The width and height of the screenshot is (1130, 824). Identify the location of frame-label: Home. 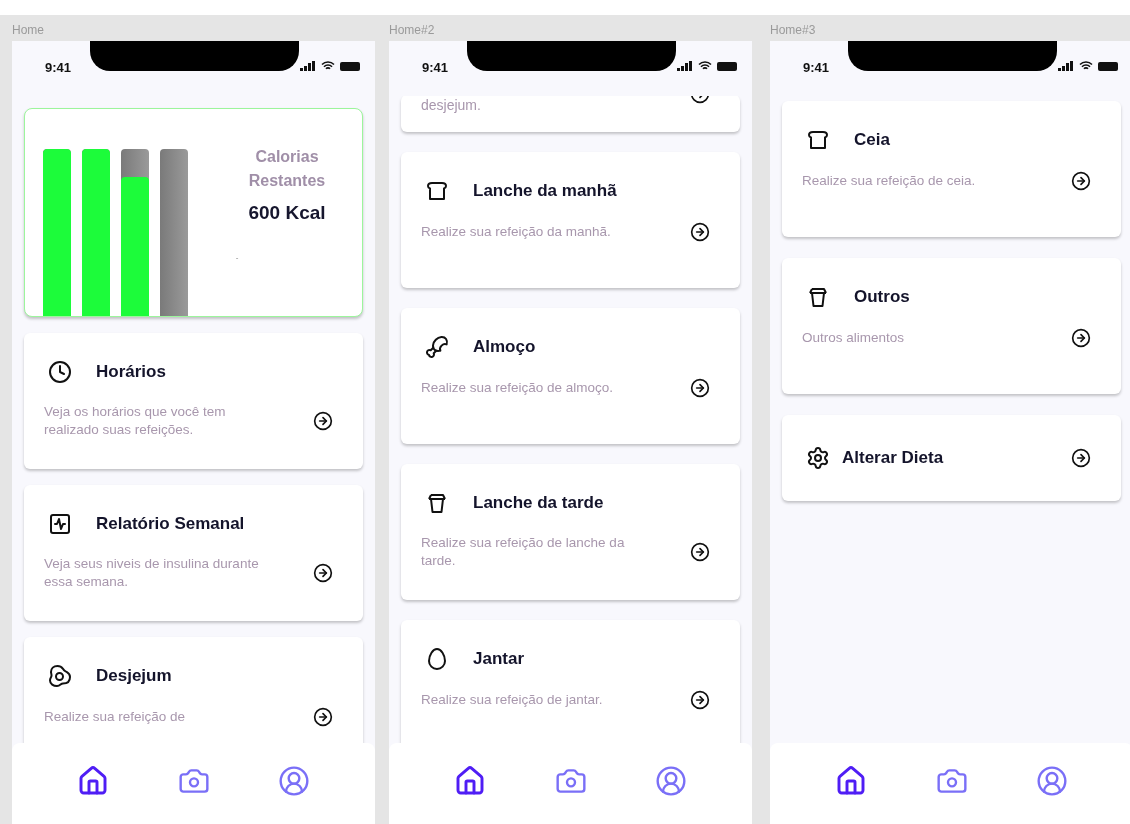
(28, 30).